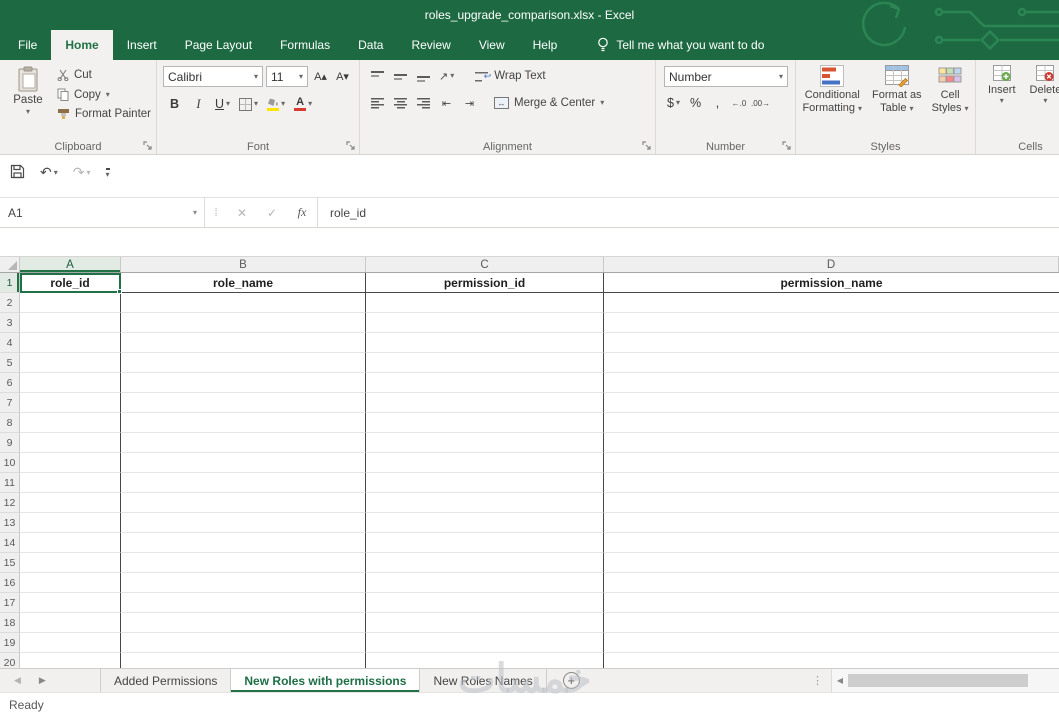  What do you see at coordinates (243, 660) in the screenshot?
I see `cell-b20` at bounding box center [243, 660].